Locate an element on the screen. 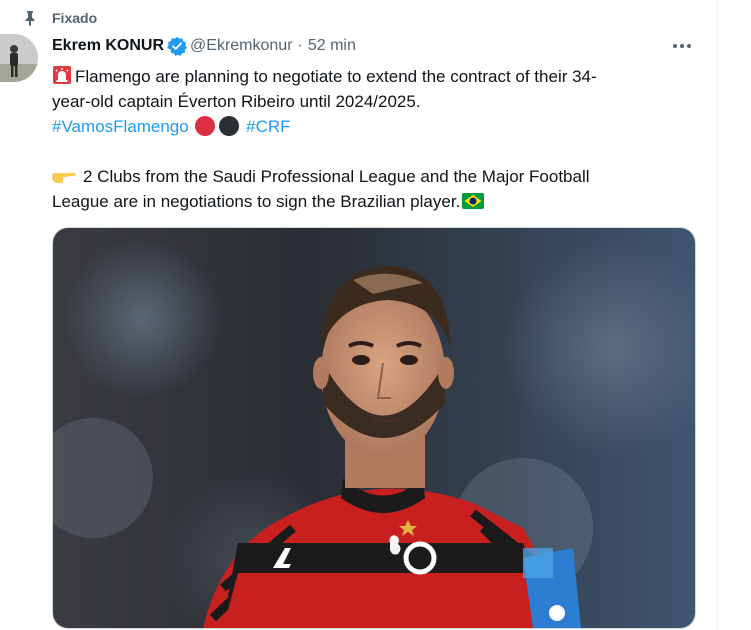 Image resolution: width=751 pixels, height=630 pixels. tweet-header: Ekrem KONUR @Ekremkonur · 52 min is located at coordinates (204, 46).